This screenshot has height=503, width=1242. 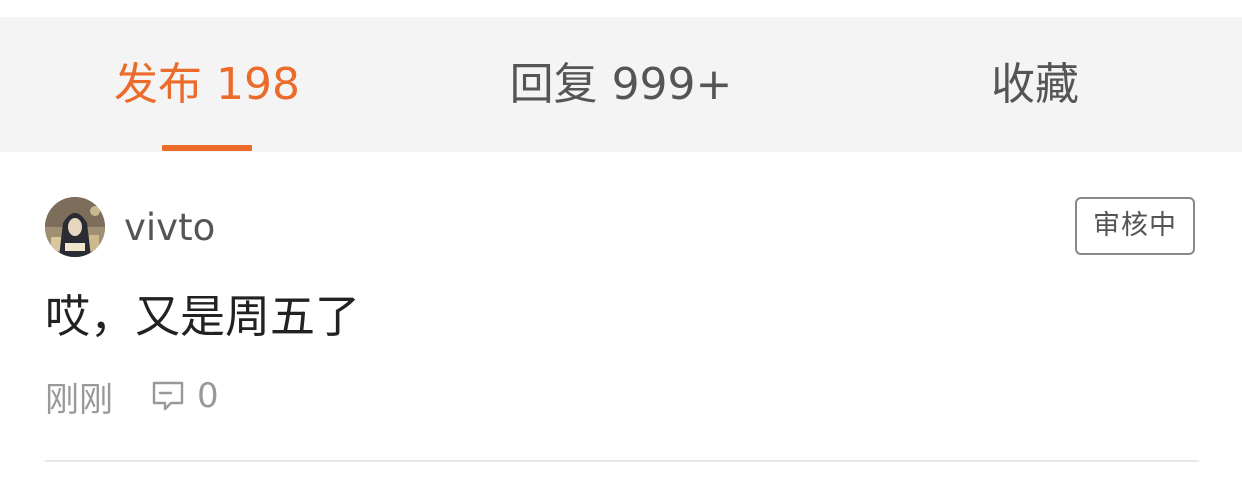 I want to click on avatar-image, so click(x=75, y=227).